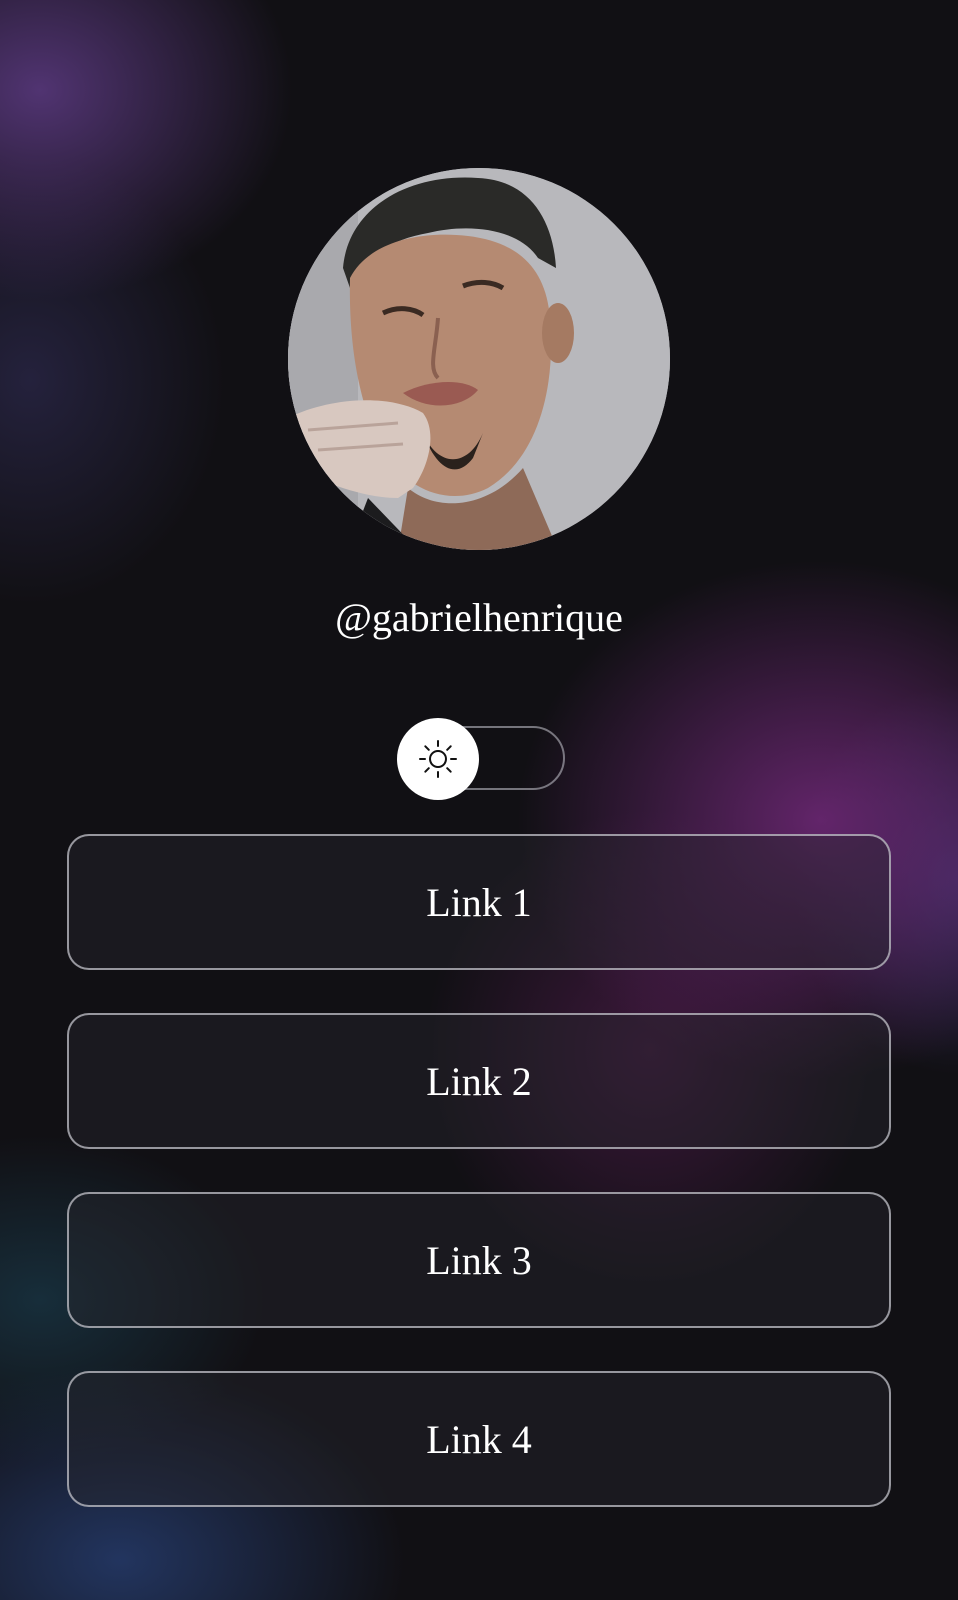  Describe the element at coordinates (479, 1439) in the screenshot. I see `link-button-4: Link 4` at that location.